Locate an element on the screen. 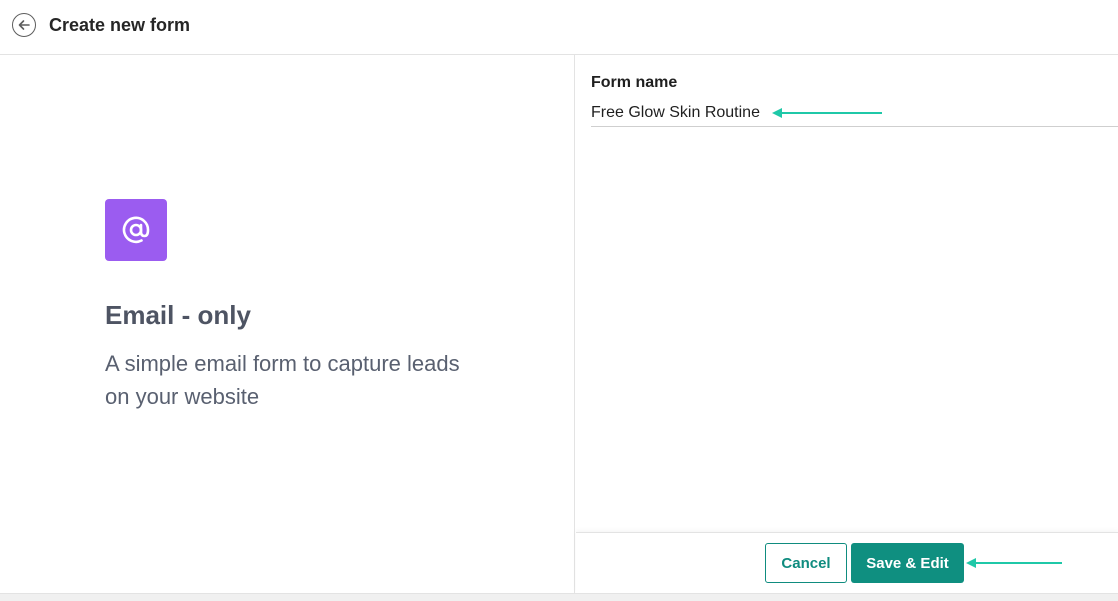 The image size is (1118, 601). arrow-left-circle-icon is located at coordinates (24, 25).